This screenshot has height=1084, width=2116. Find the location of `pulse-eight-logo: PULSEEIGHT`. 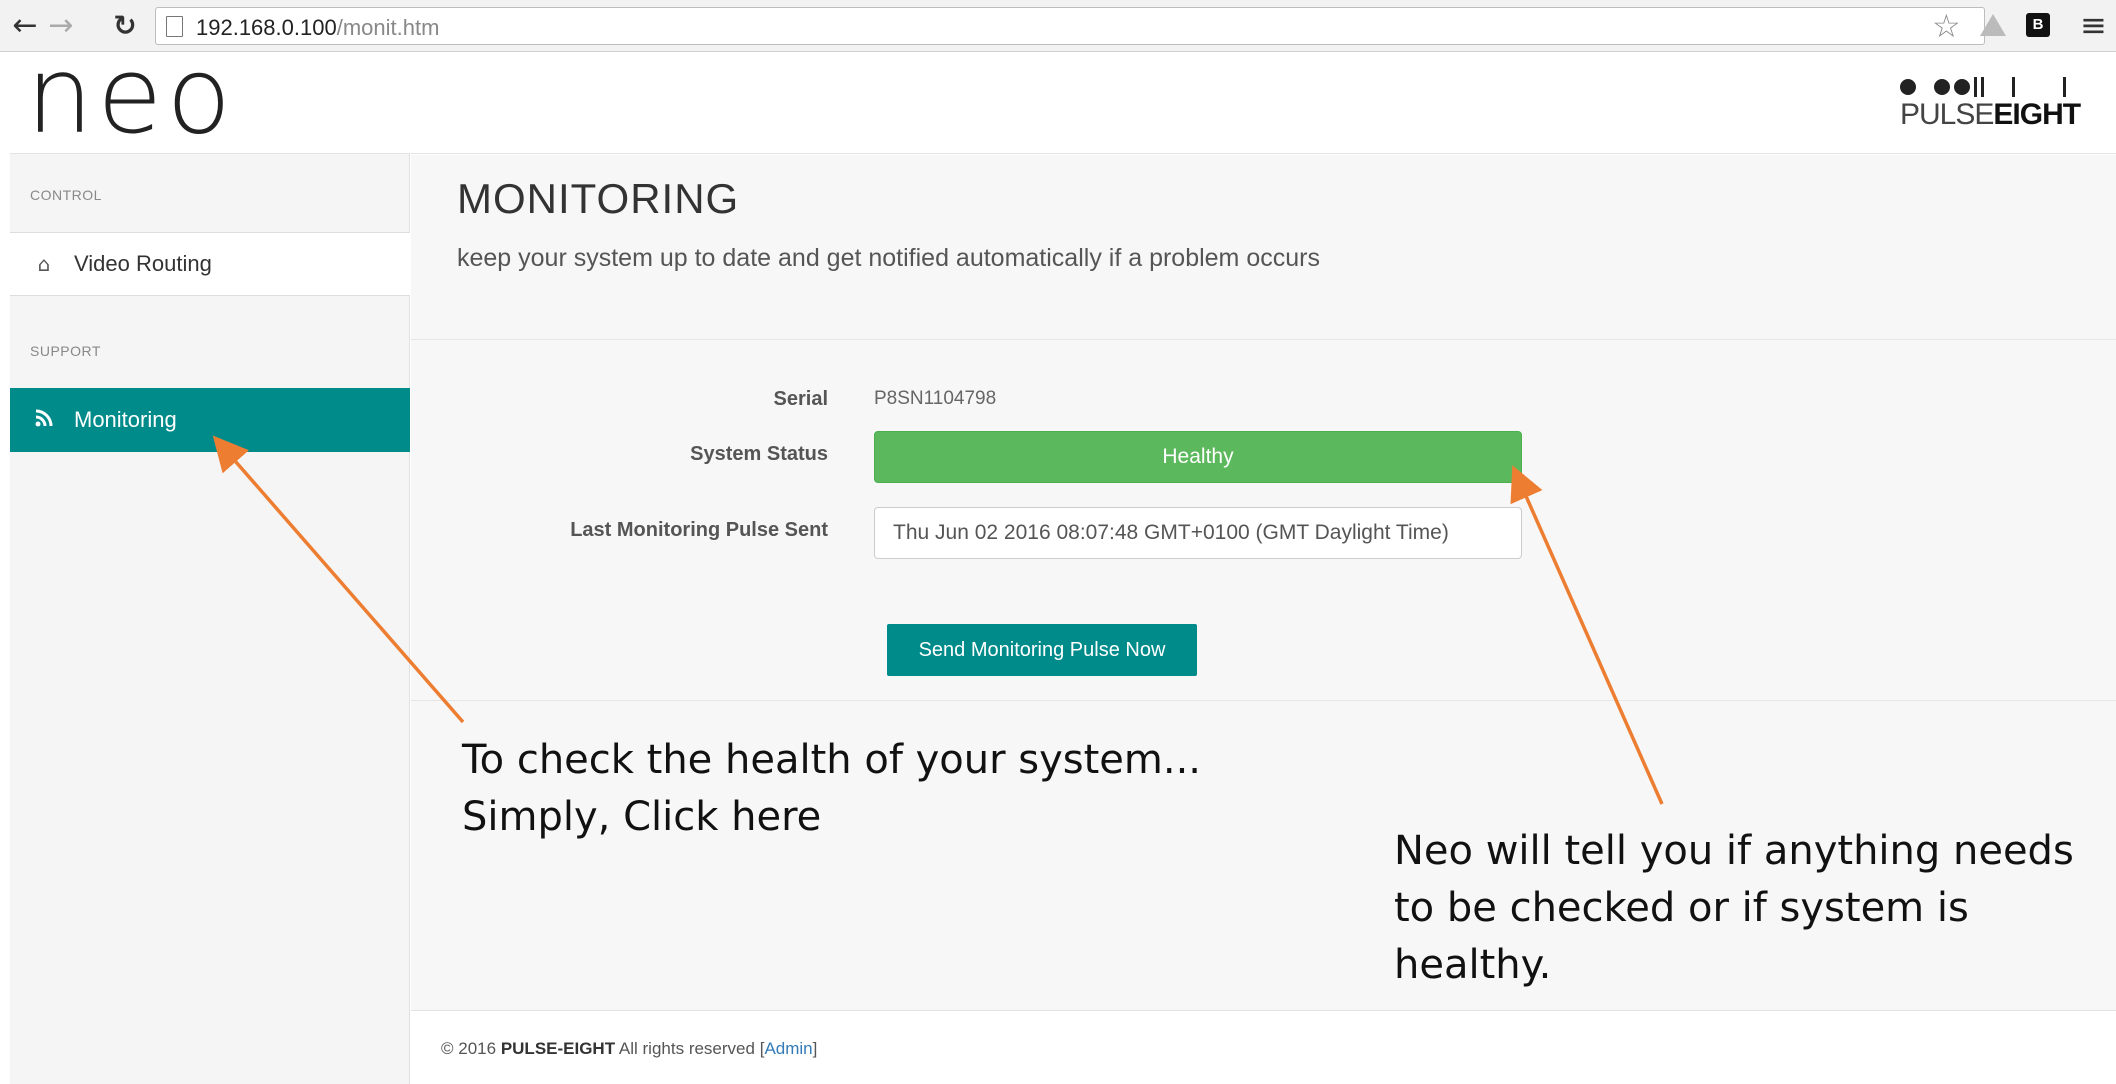

pulse-eight-logo: PULSEEIGHT is located at coordinates (1990, 106).